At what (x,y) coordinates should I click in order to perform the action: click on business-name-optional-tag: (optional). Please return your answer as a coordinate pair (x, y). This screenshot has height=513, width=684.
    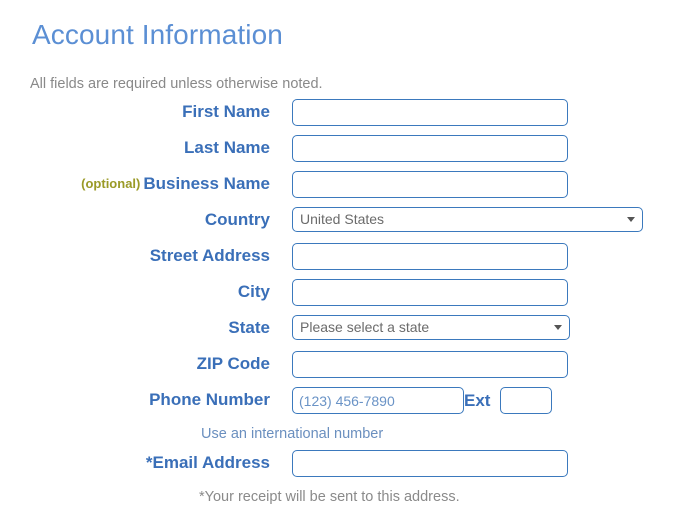
    Looking at the image, I should click on (111, 183).